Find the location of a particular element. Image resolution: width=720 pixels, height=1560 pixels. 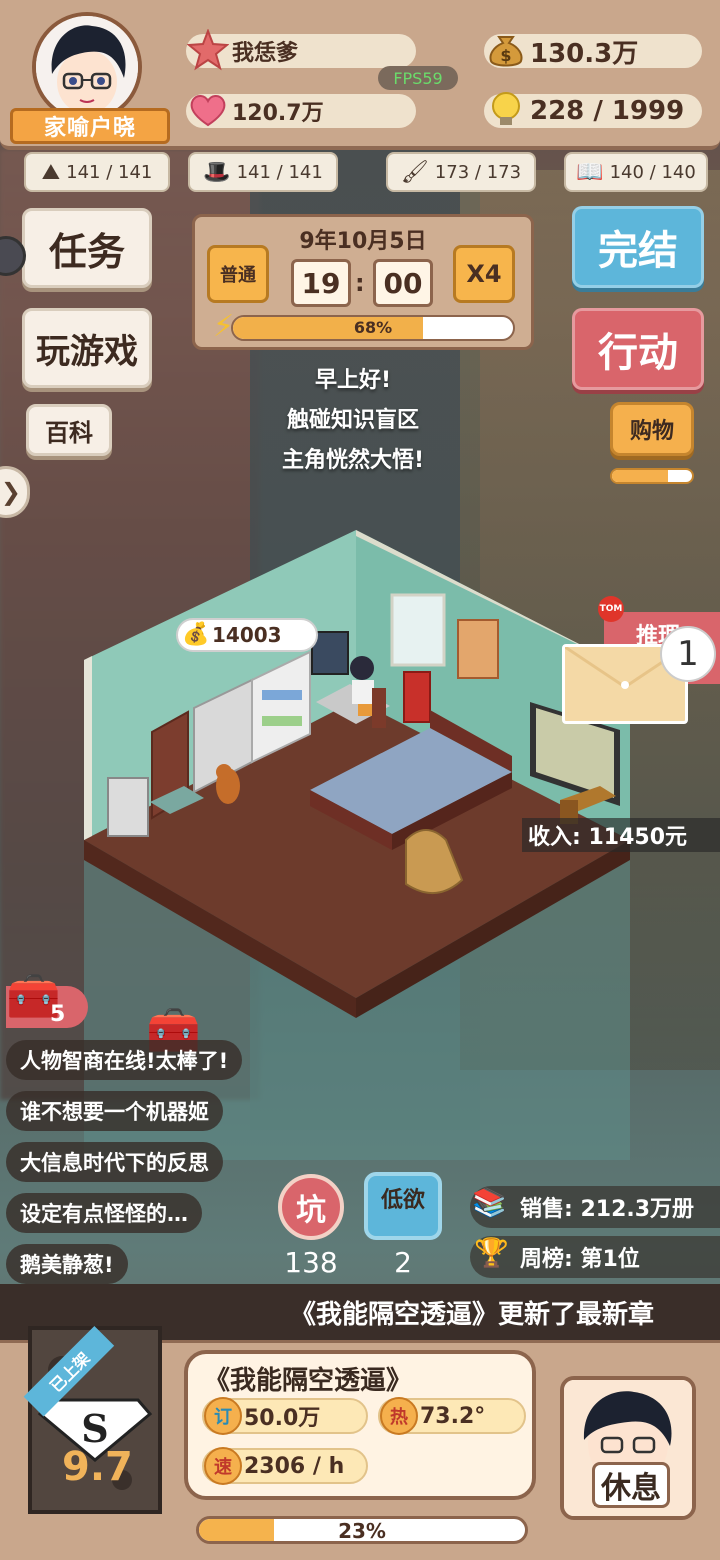

coin-bubble-value: 14003 is located at coordinates (247, 635).